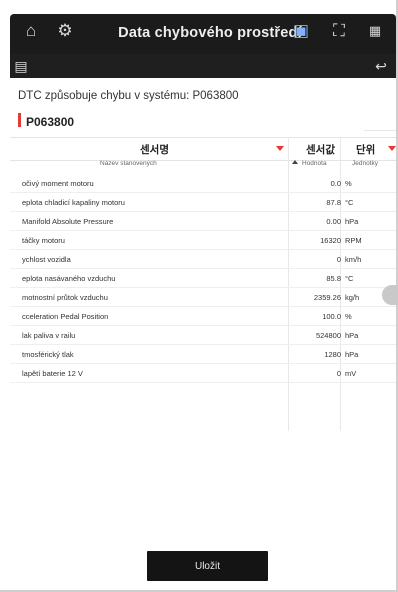 This screenshot has height=592, width=398. I want to click on sensor-unit: km/h, so click(353, 259).